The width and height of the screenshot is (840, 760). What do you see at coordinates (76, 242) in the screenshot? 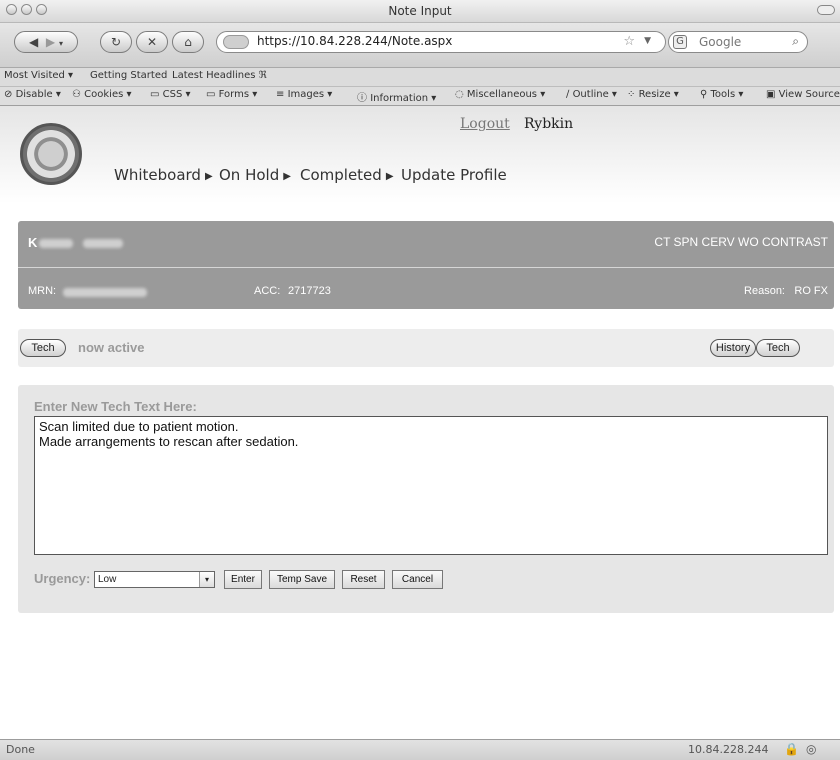
I see `patient-name: K` at bounding box center [76, 242].